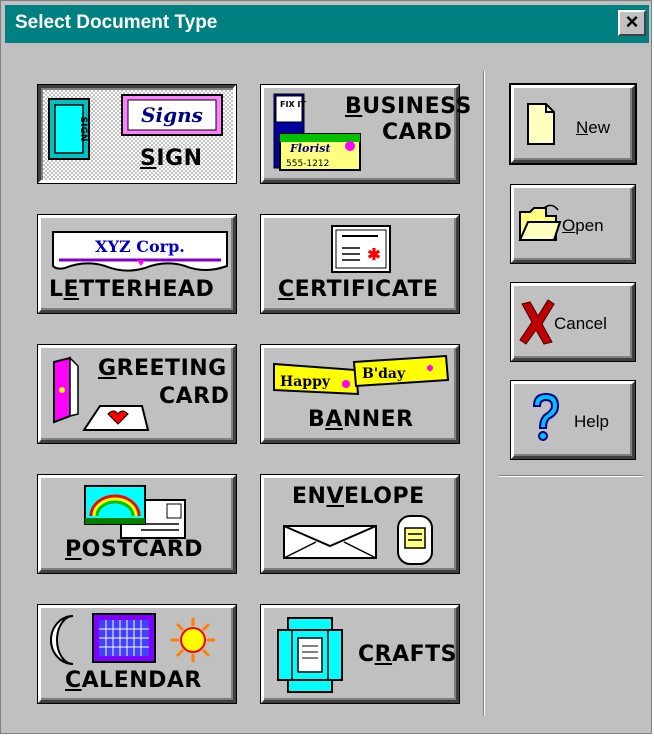  I want to click on open-folder-icon, so click(540, 222).